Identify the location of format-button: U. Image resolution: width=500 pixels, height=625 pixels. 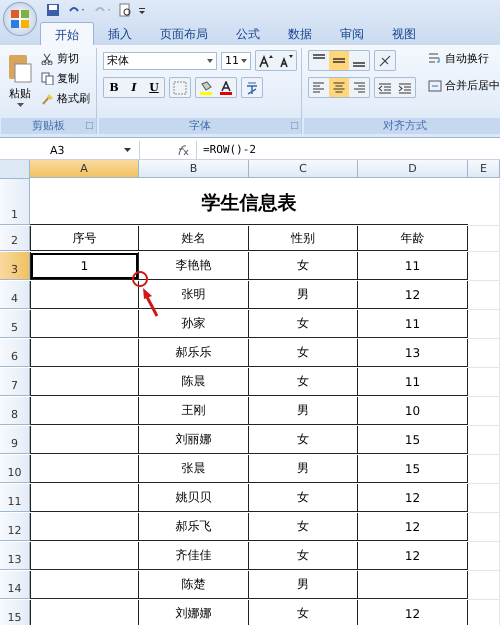
(154, 87).